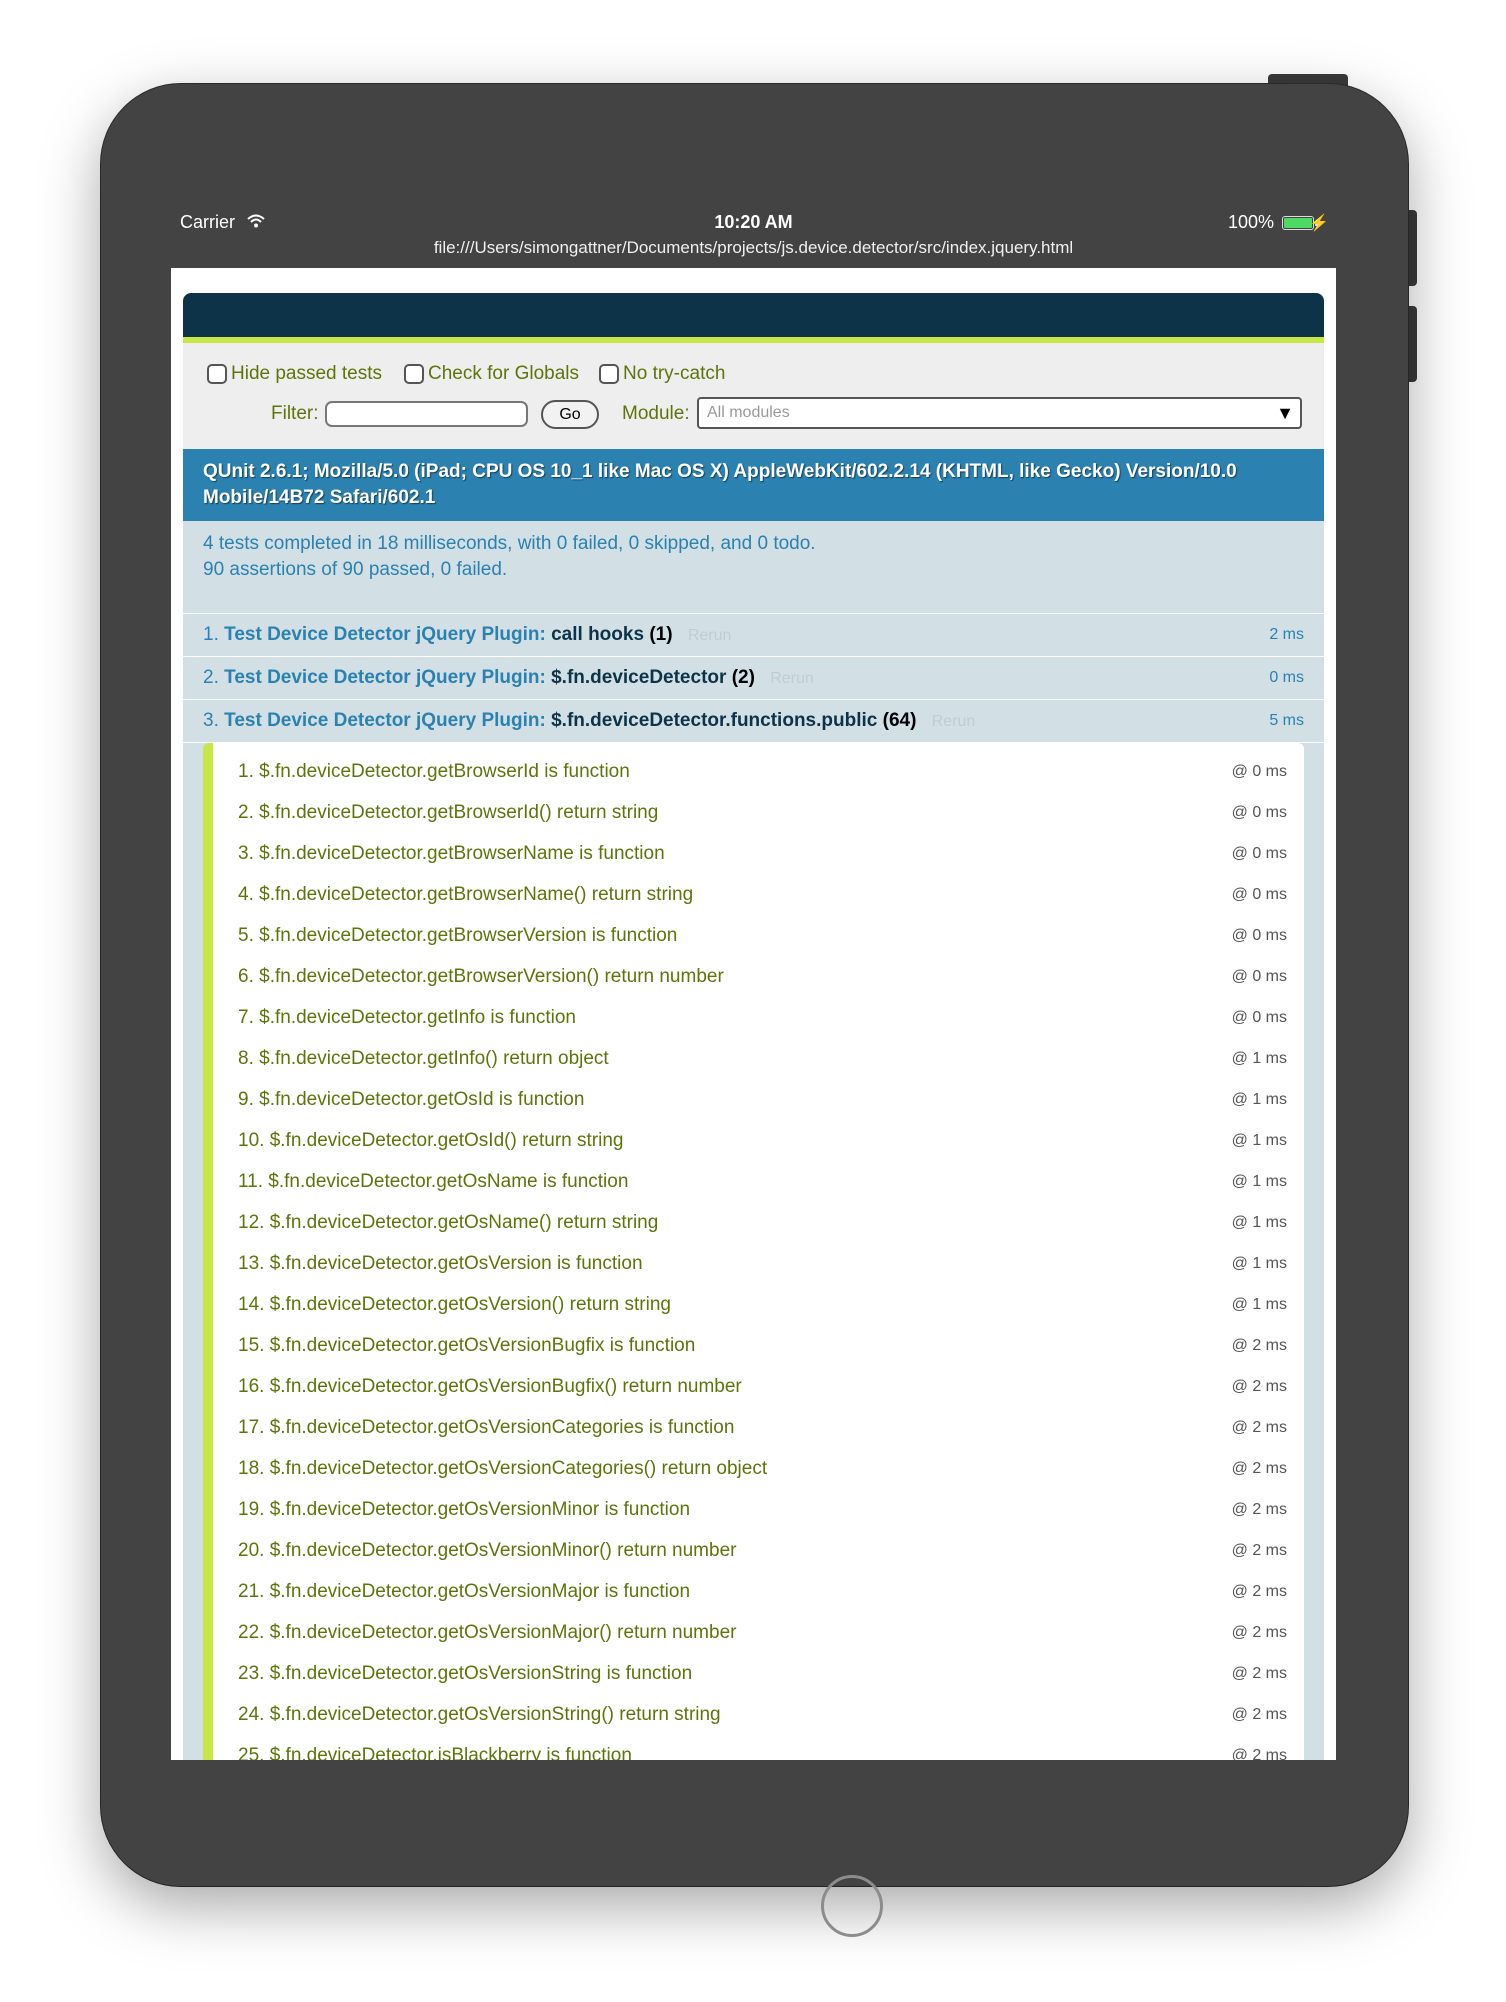 The width and height of the screenshot is (1506, 2002). What do you see at coordinates (1285, 413) in the screenshot?
I see `dropdown-arrow-icon: ▼` at bounding box center [1285, 413].